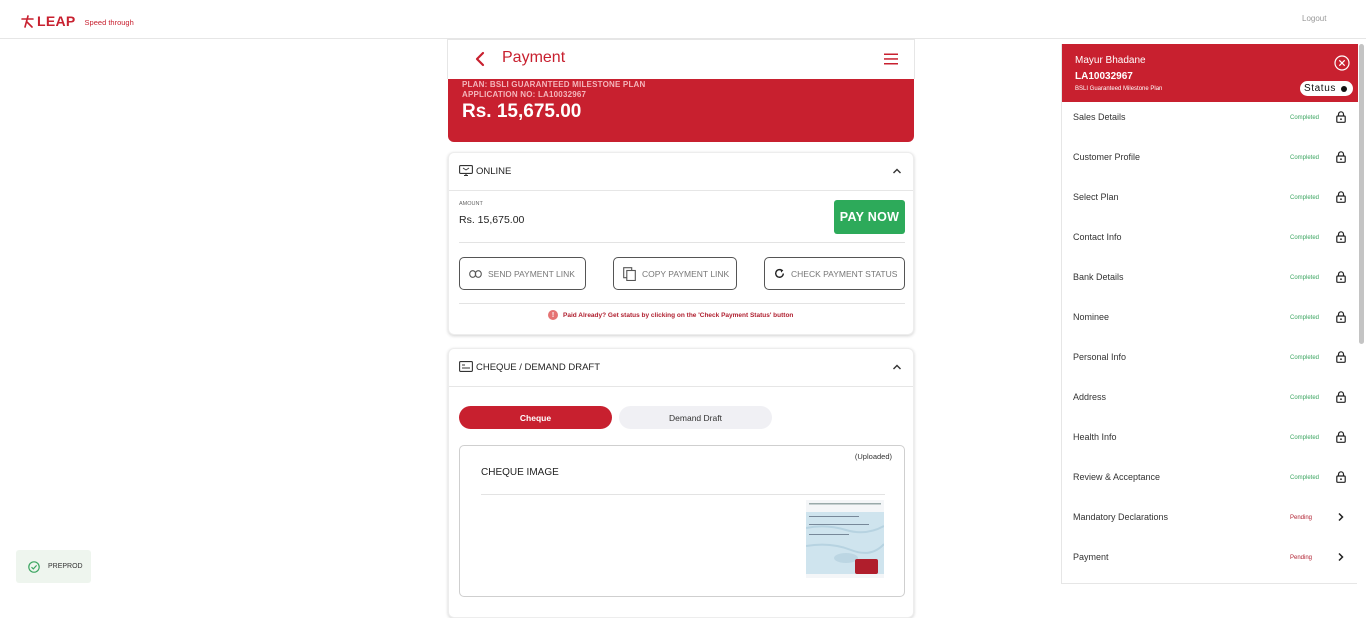 This screenshot has width=1366, height=618. I want to click on sidebar-item-label: Payment, so click(1091, 557).